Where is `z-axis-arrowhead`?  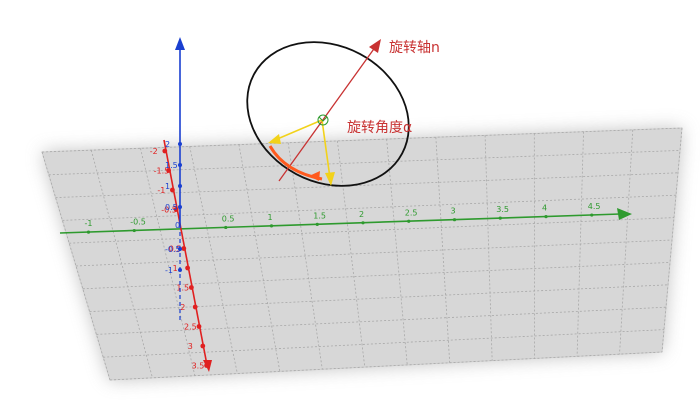 z-axis-arrowhead is located at coordinates (180, 43).